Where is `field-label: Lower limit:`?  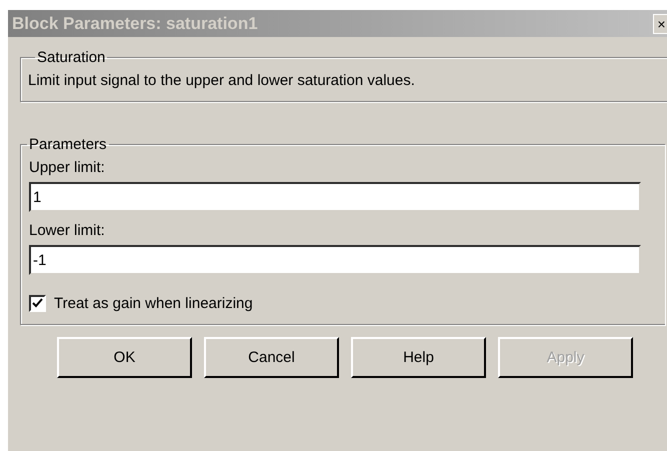 field-label: Lower limit: is located at coordinates (67, 230).